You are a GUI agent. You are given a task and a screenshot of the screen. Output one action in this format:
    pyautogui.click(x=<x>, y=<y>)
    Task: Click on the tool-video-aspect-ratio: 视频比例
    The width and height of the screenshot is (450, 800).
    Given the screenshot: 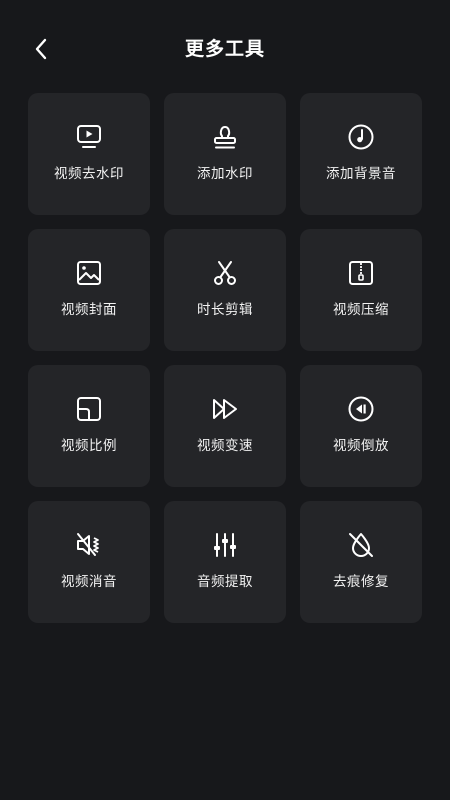 What is the action you would take?
    pyautogui.click(x=89, y=426)
    